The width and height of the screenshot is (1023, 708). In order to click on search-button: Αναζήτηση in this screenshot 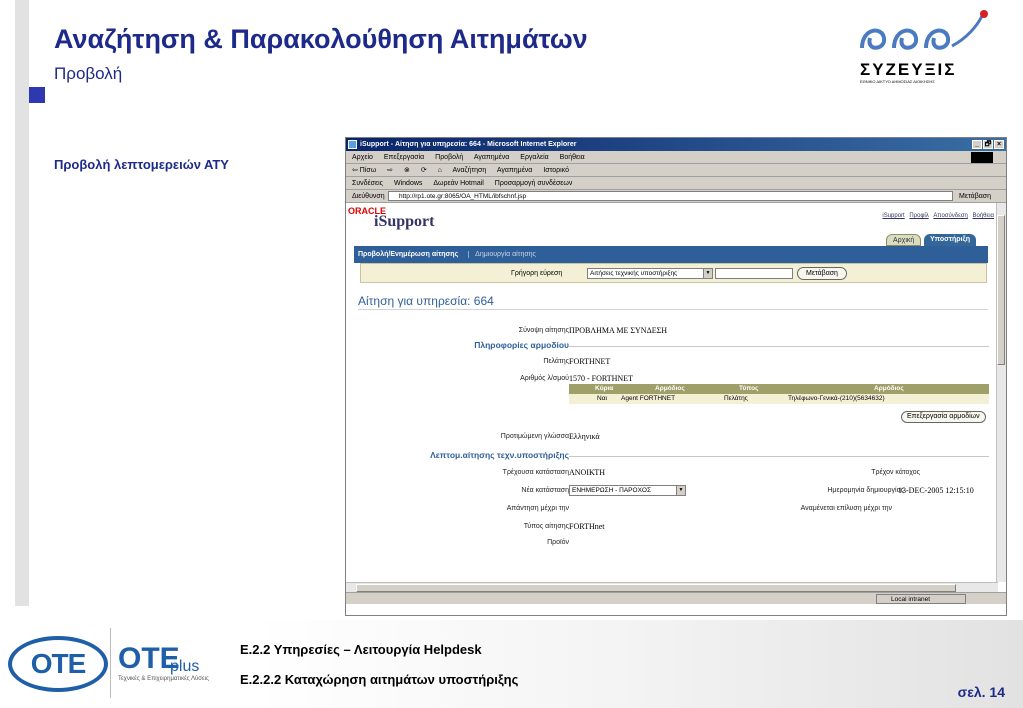, I will do `click(469, 170)`.